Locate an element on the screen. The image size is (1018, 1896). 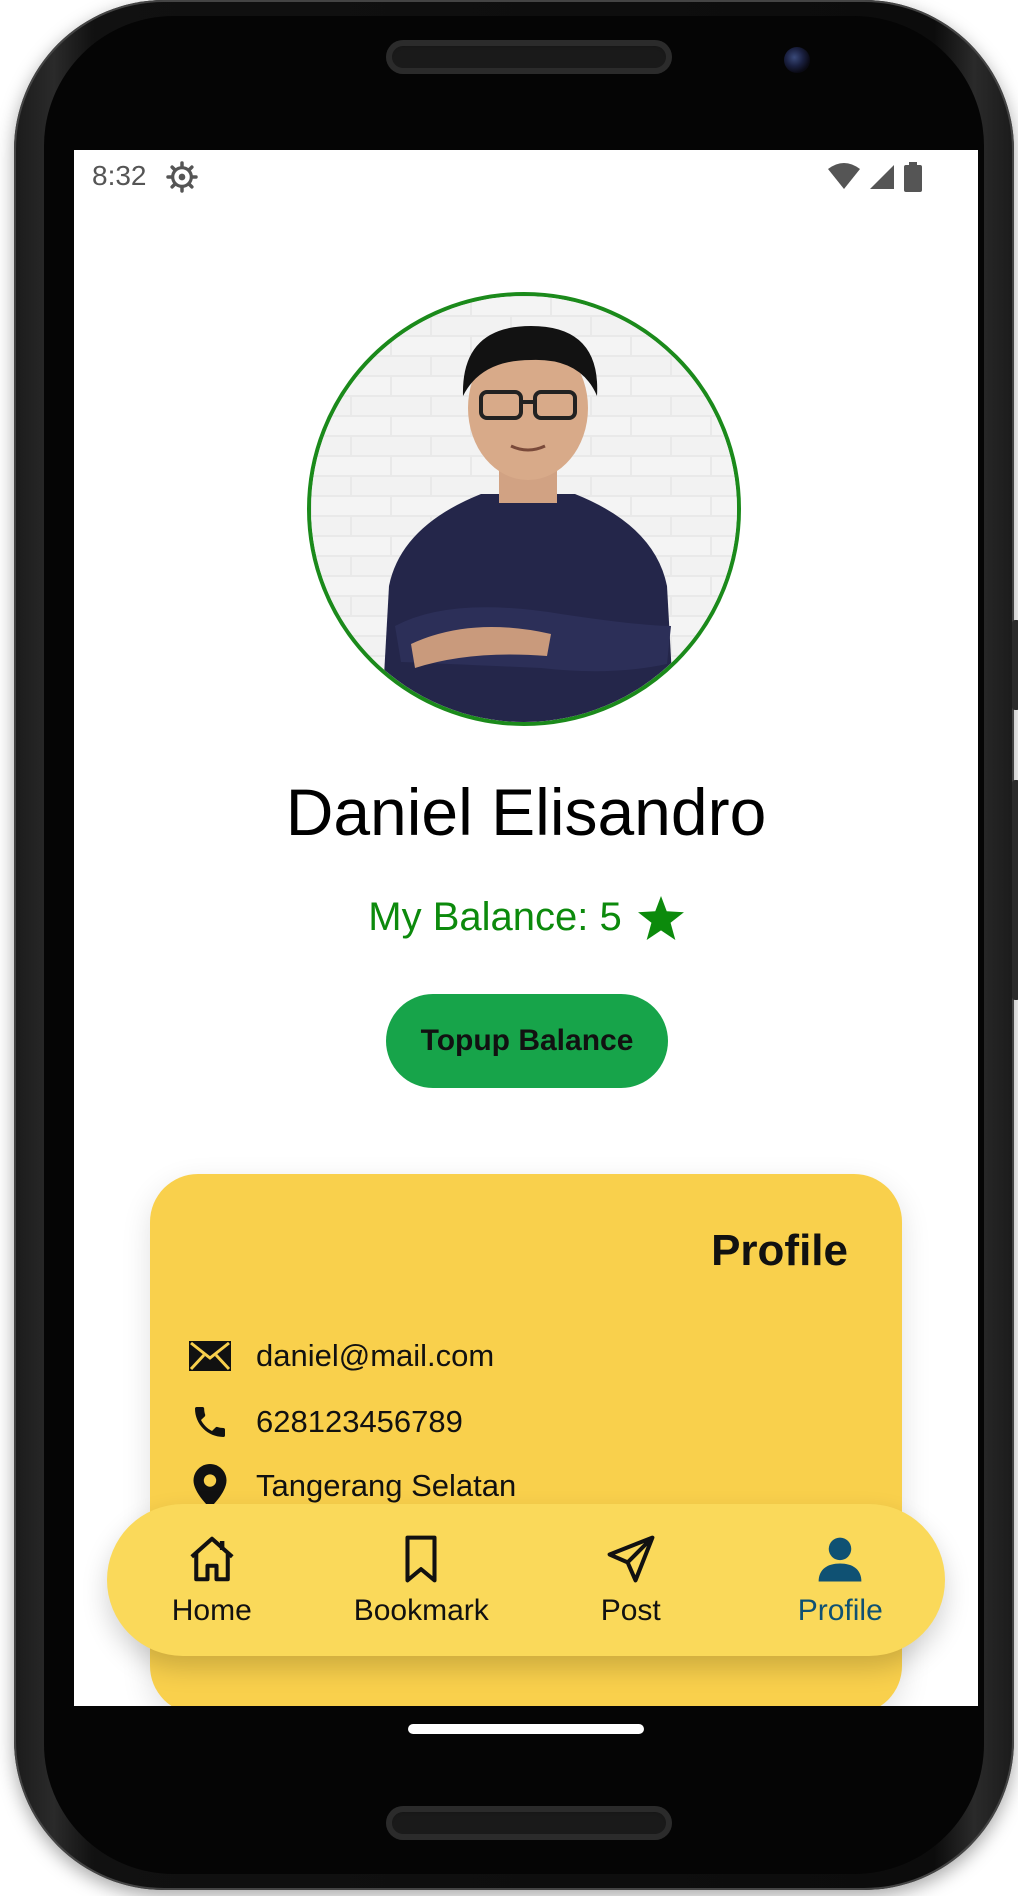
front-camera is located at coordinates (797, 60).